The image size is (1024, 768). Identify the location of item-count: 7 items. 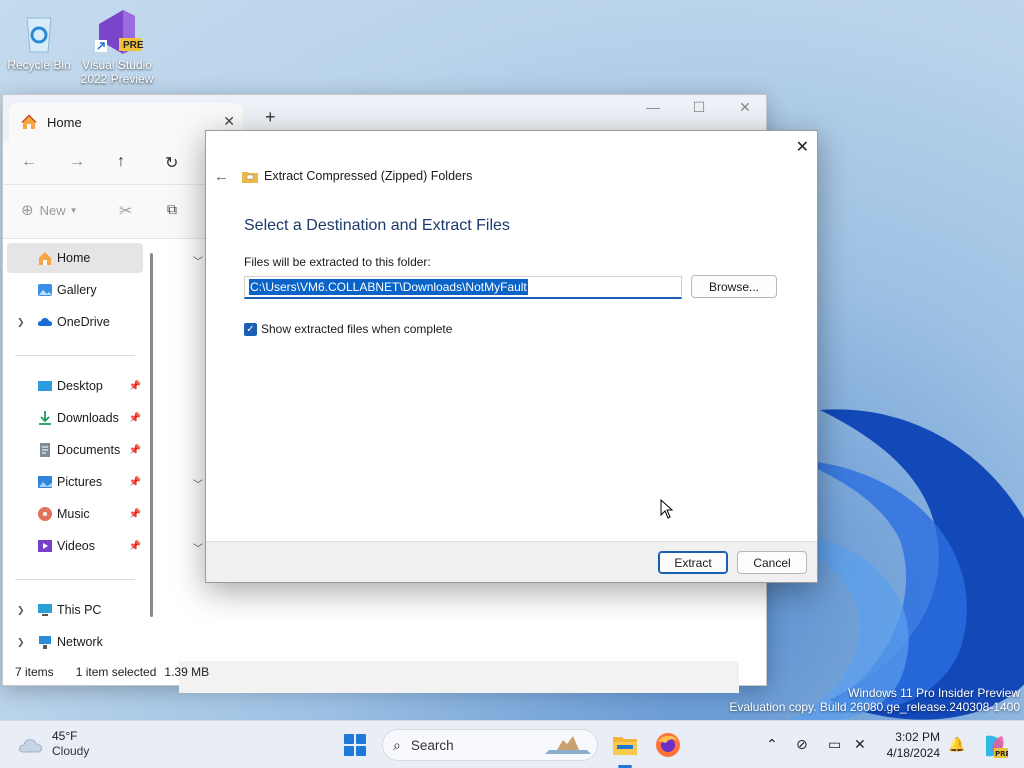
(34, 672).